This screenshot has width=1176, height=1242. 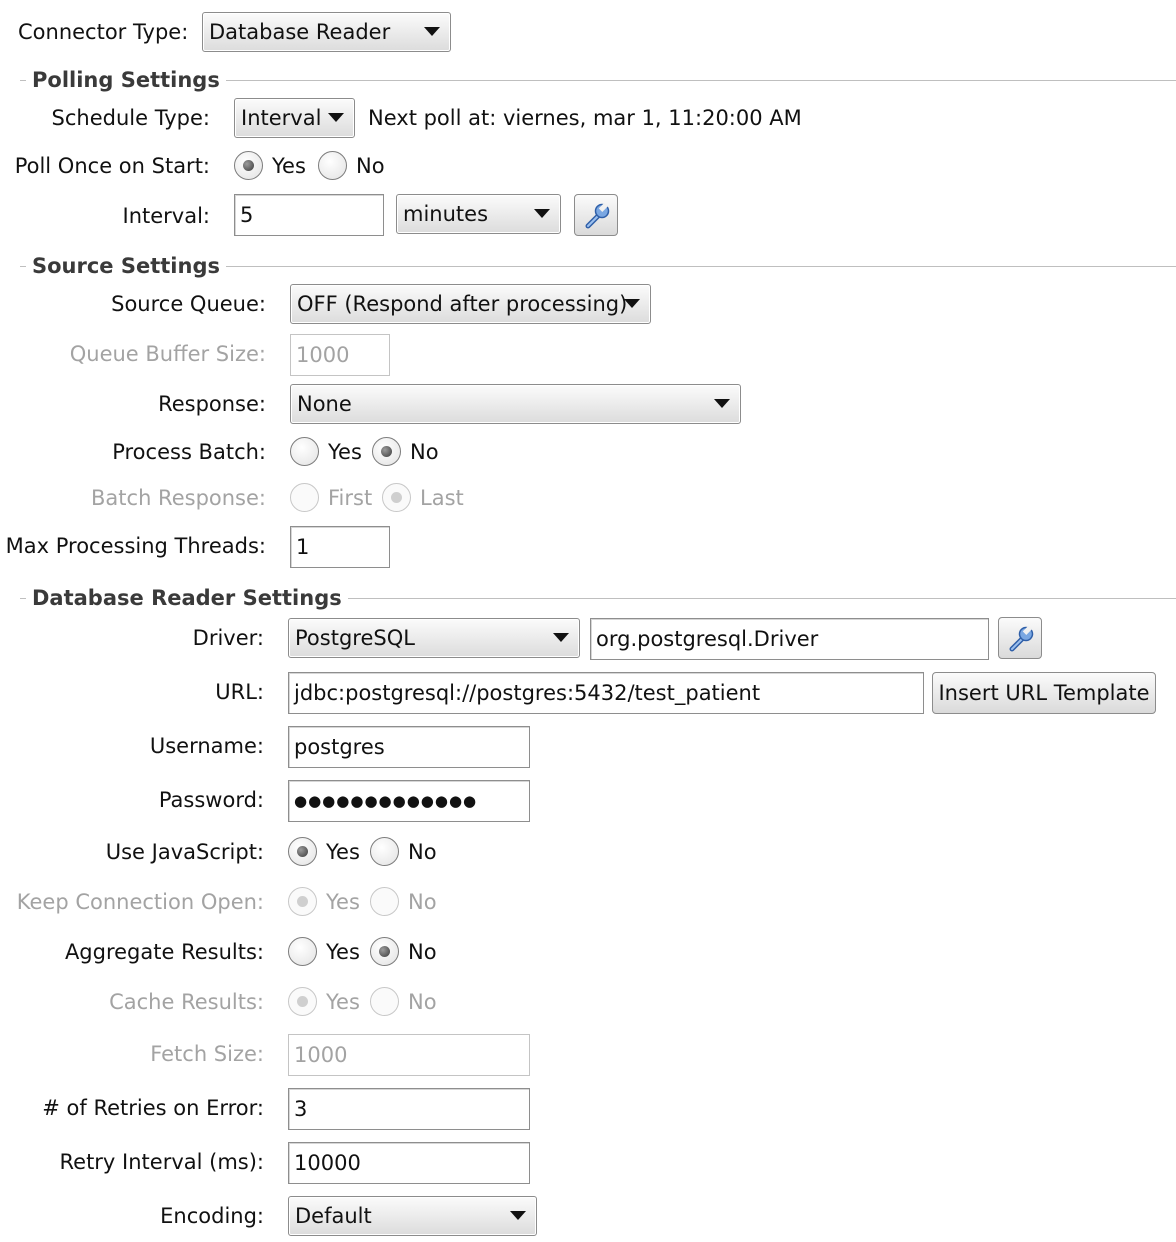 What do you see at coordinates (343, 852) in the screenshot?
I see `use-javascript-yes-label: Yes` at bounding box center [343, 852].